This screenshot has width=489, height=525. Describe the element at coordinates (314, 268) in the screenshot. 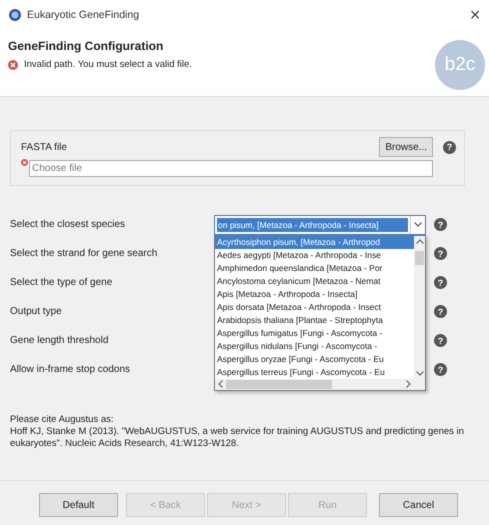

I see `dropdown-item: Amphimedon queenslandica [Metazoa - Por` at that location.